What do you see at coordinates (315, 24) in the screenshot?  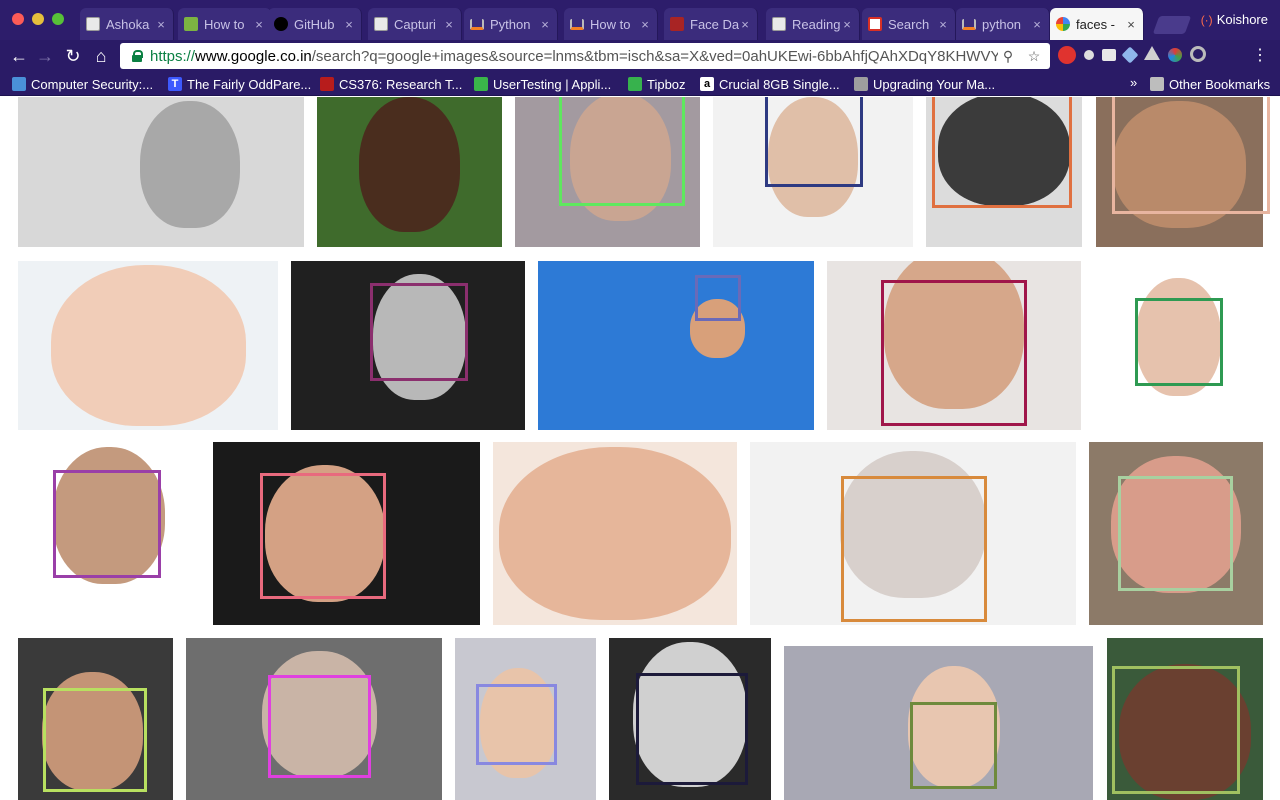 I see `browser-tab: GitHub ×` at bounding box center [315, 24].